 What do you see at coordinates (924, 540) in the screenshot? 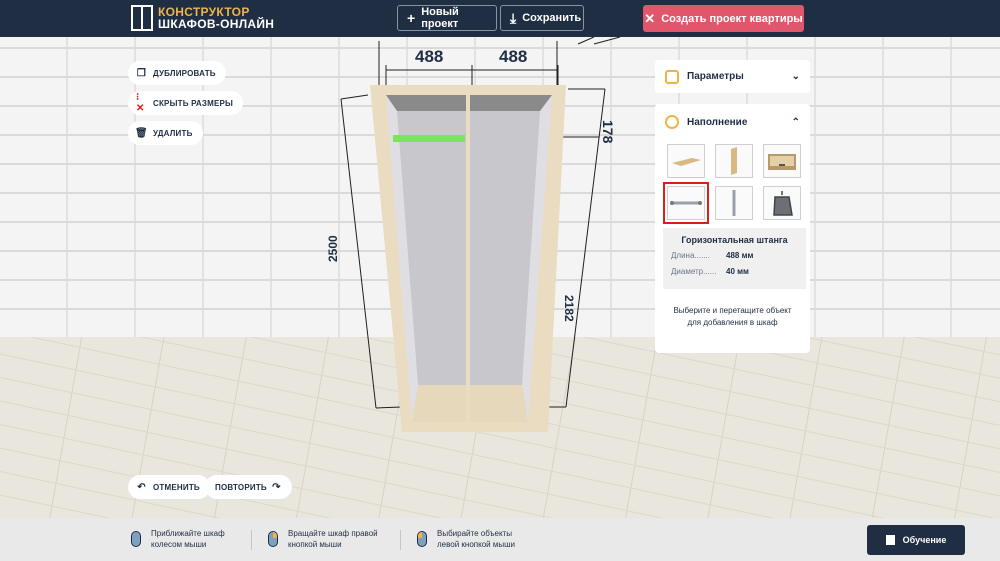
I see `tutorial-label: Обучение` at bounding box center [924, 540].